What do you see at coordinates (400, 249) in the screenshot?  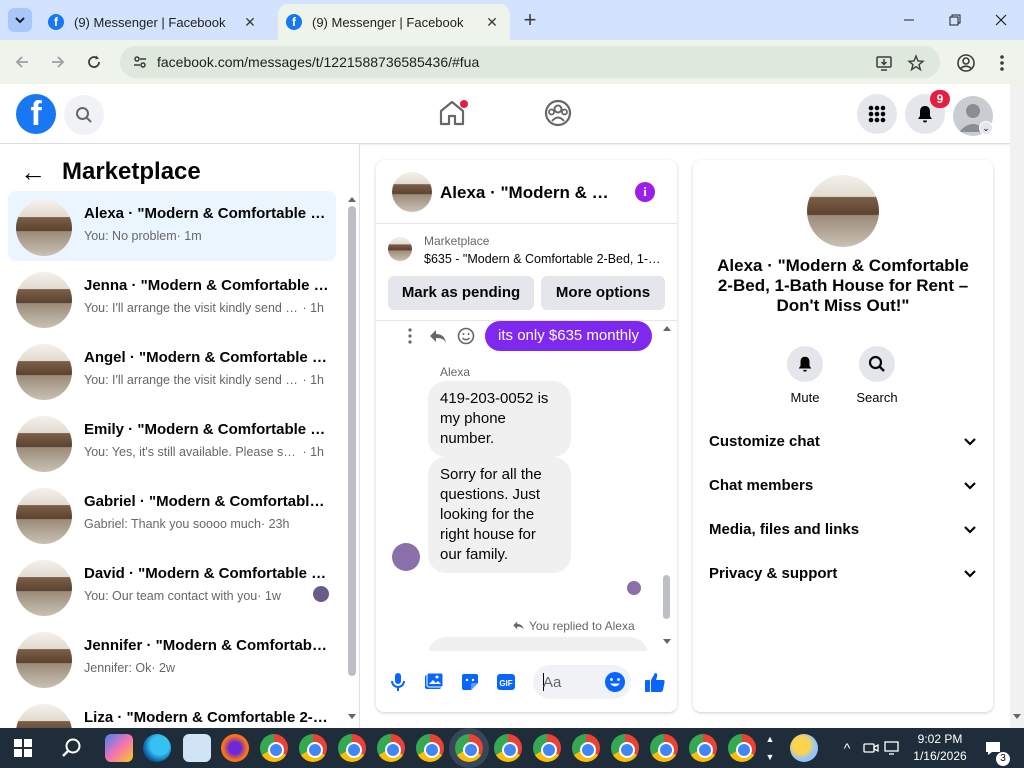 I see `listing-thumbnail` at bounding box center [400, 249].